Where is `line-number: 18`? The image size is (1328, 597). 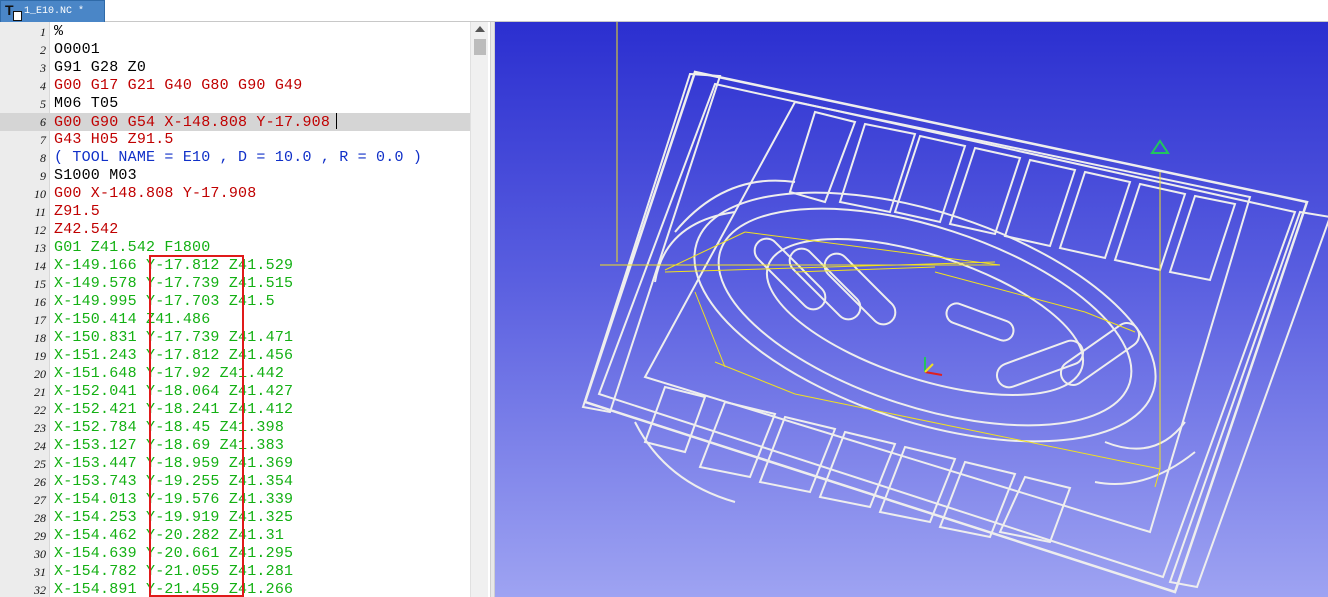
line-number: 18 is located at coordinates (40, 338).